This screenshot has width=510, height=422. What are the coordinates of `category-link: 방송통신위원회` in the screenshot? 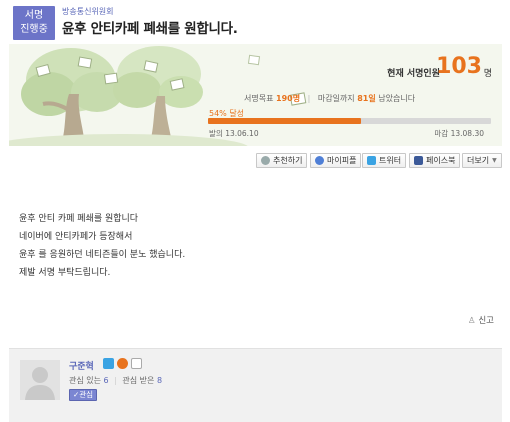 It's located at (88, 11).